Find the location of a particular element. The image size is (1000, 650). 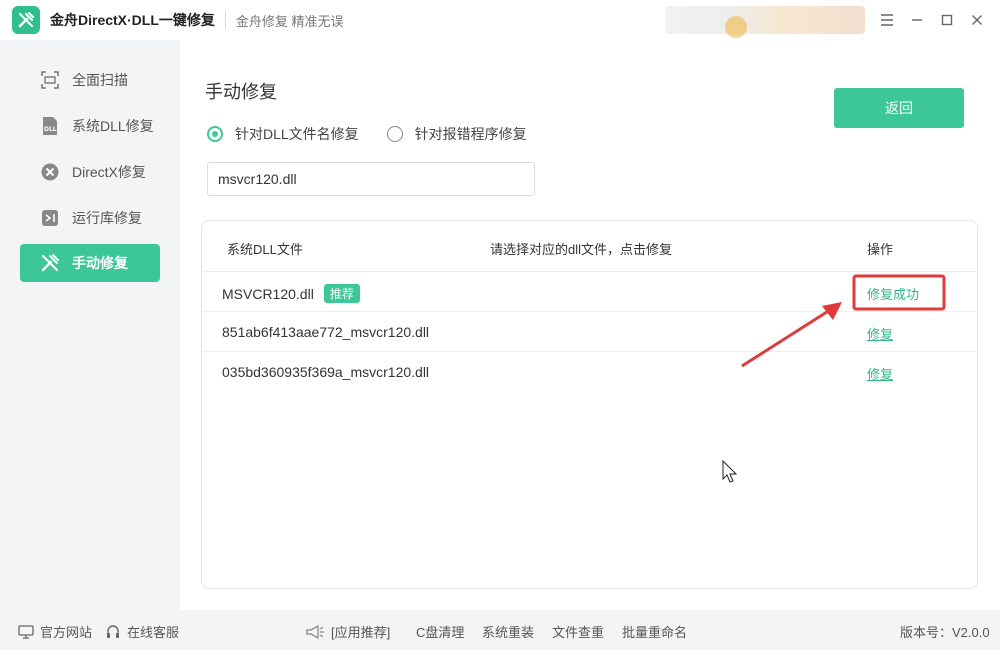

dll-file-name: MSVCR120.dll 推荐 is located at coordinates (291, 293).